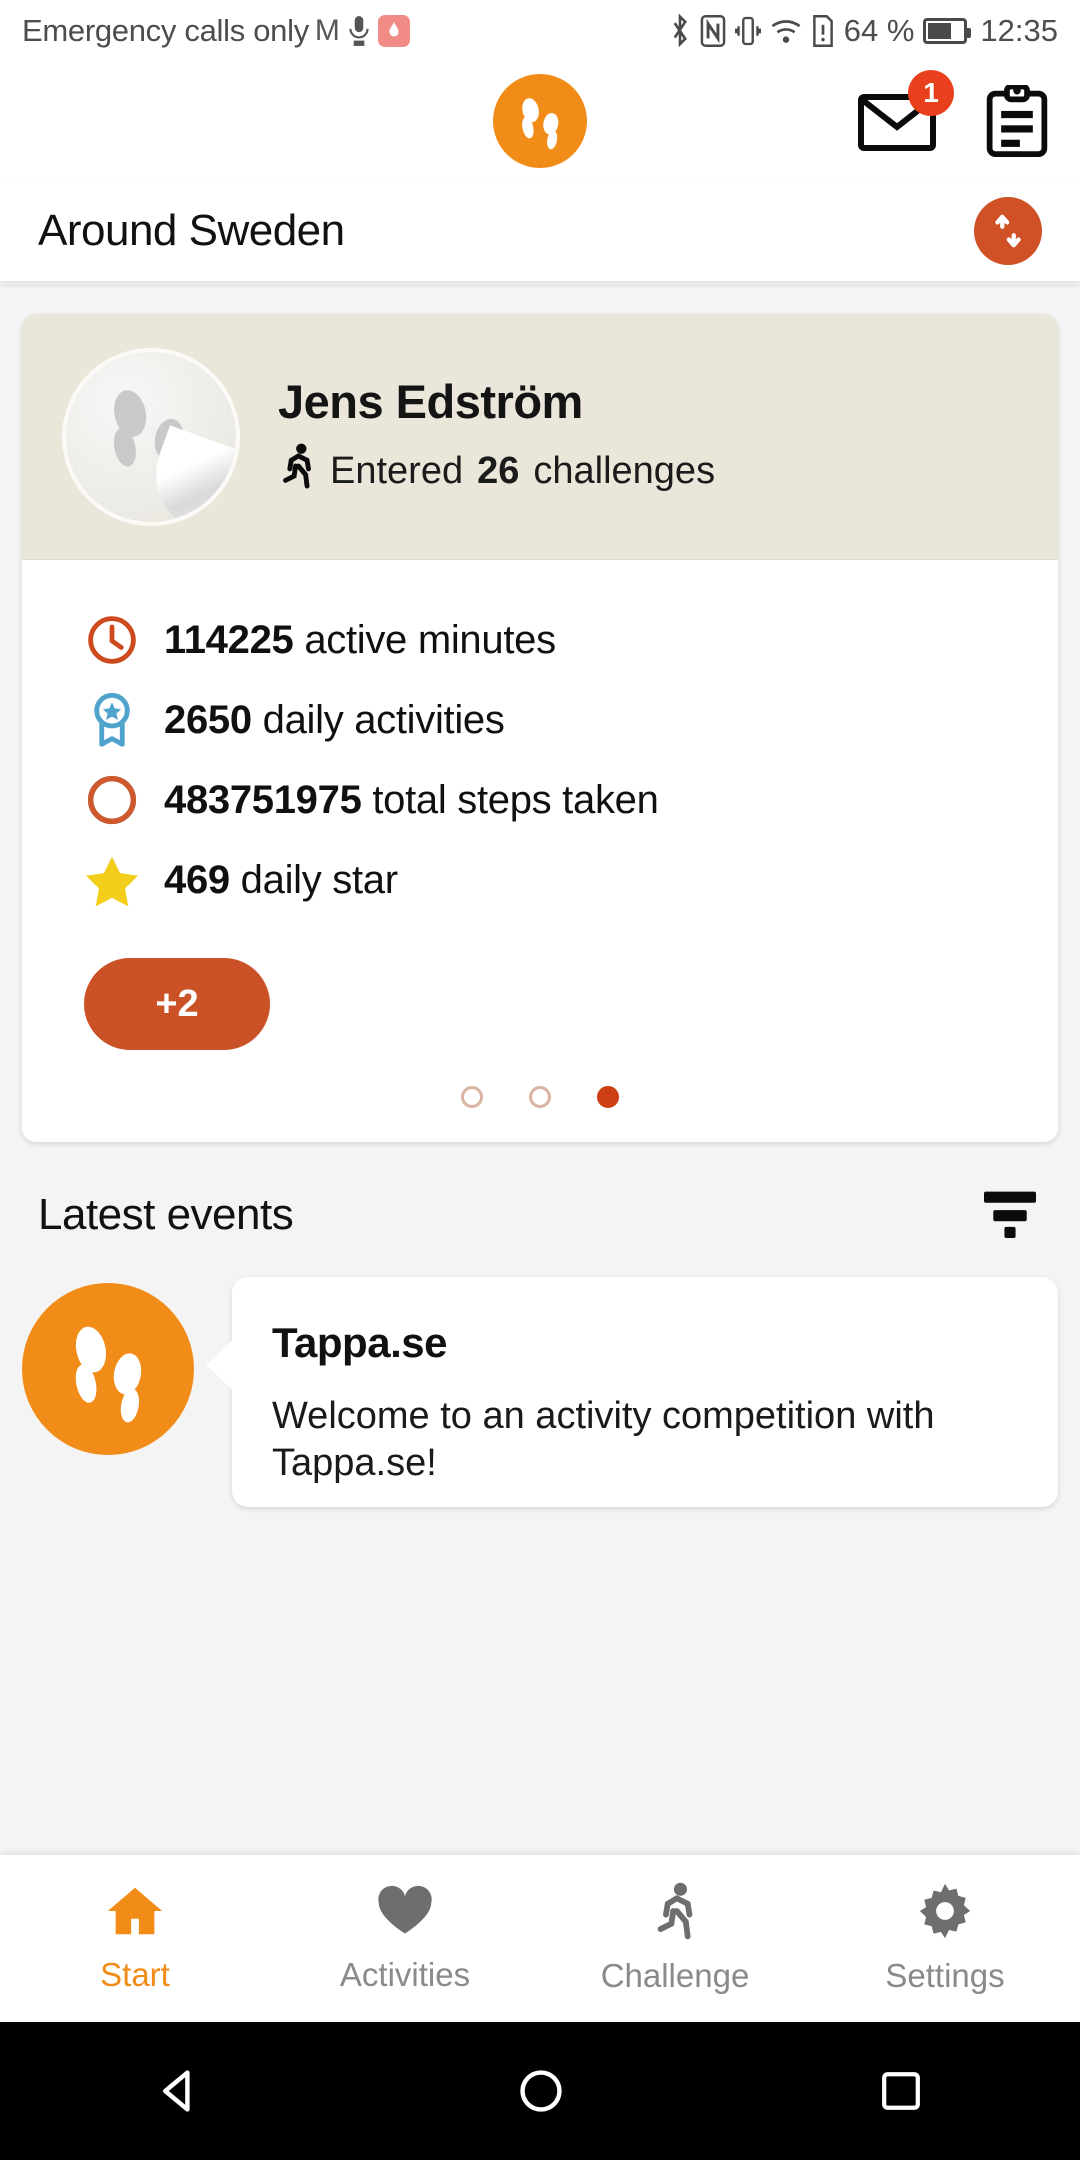 This screenshot has height=2160, width=1080. Describe the element at coordinates (208, 719) in the screenshot. I see `stat-value: 2650` at that location.